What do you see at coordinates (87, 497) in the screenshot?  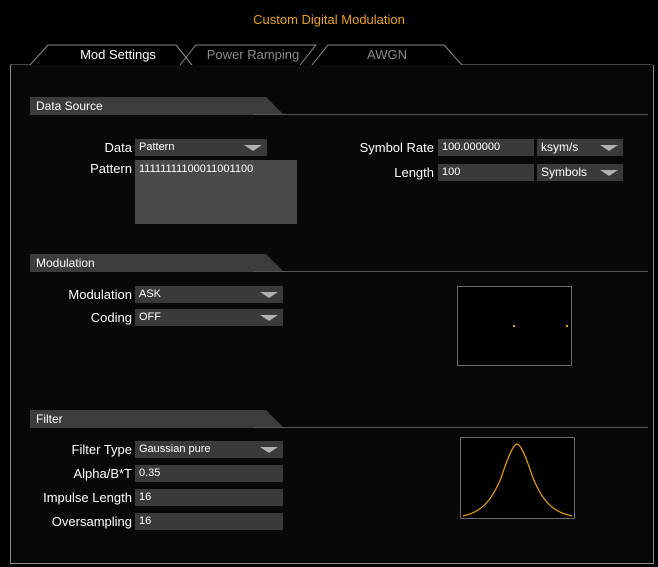 I see `impulse-length-label: Impulse Length` at bounding box center [87, 497].